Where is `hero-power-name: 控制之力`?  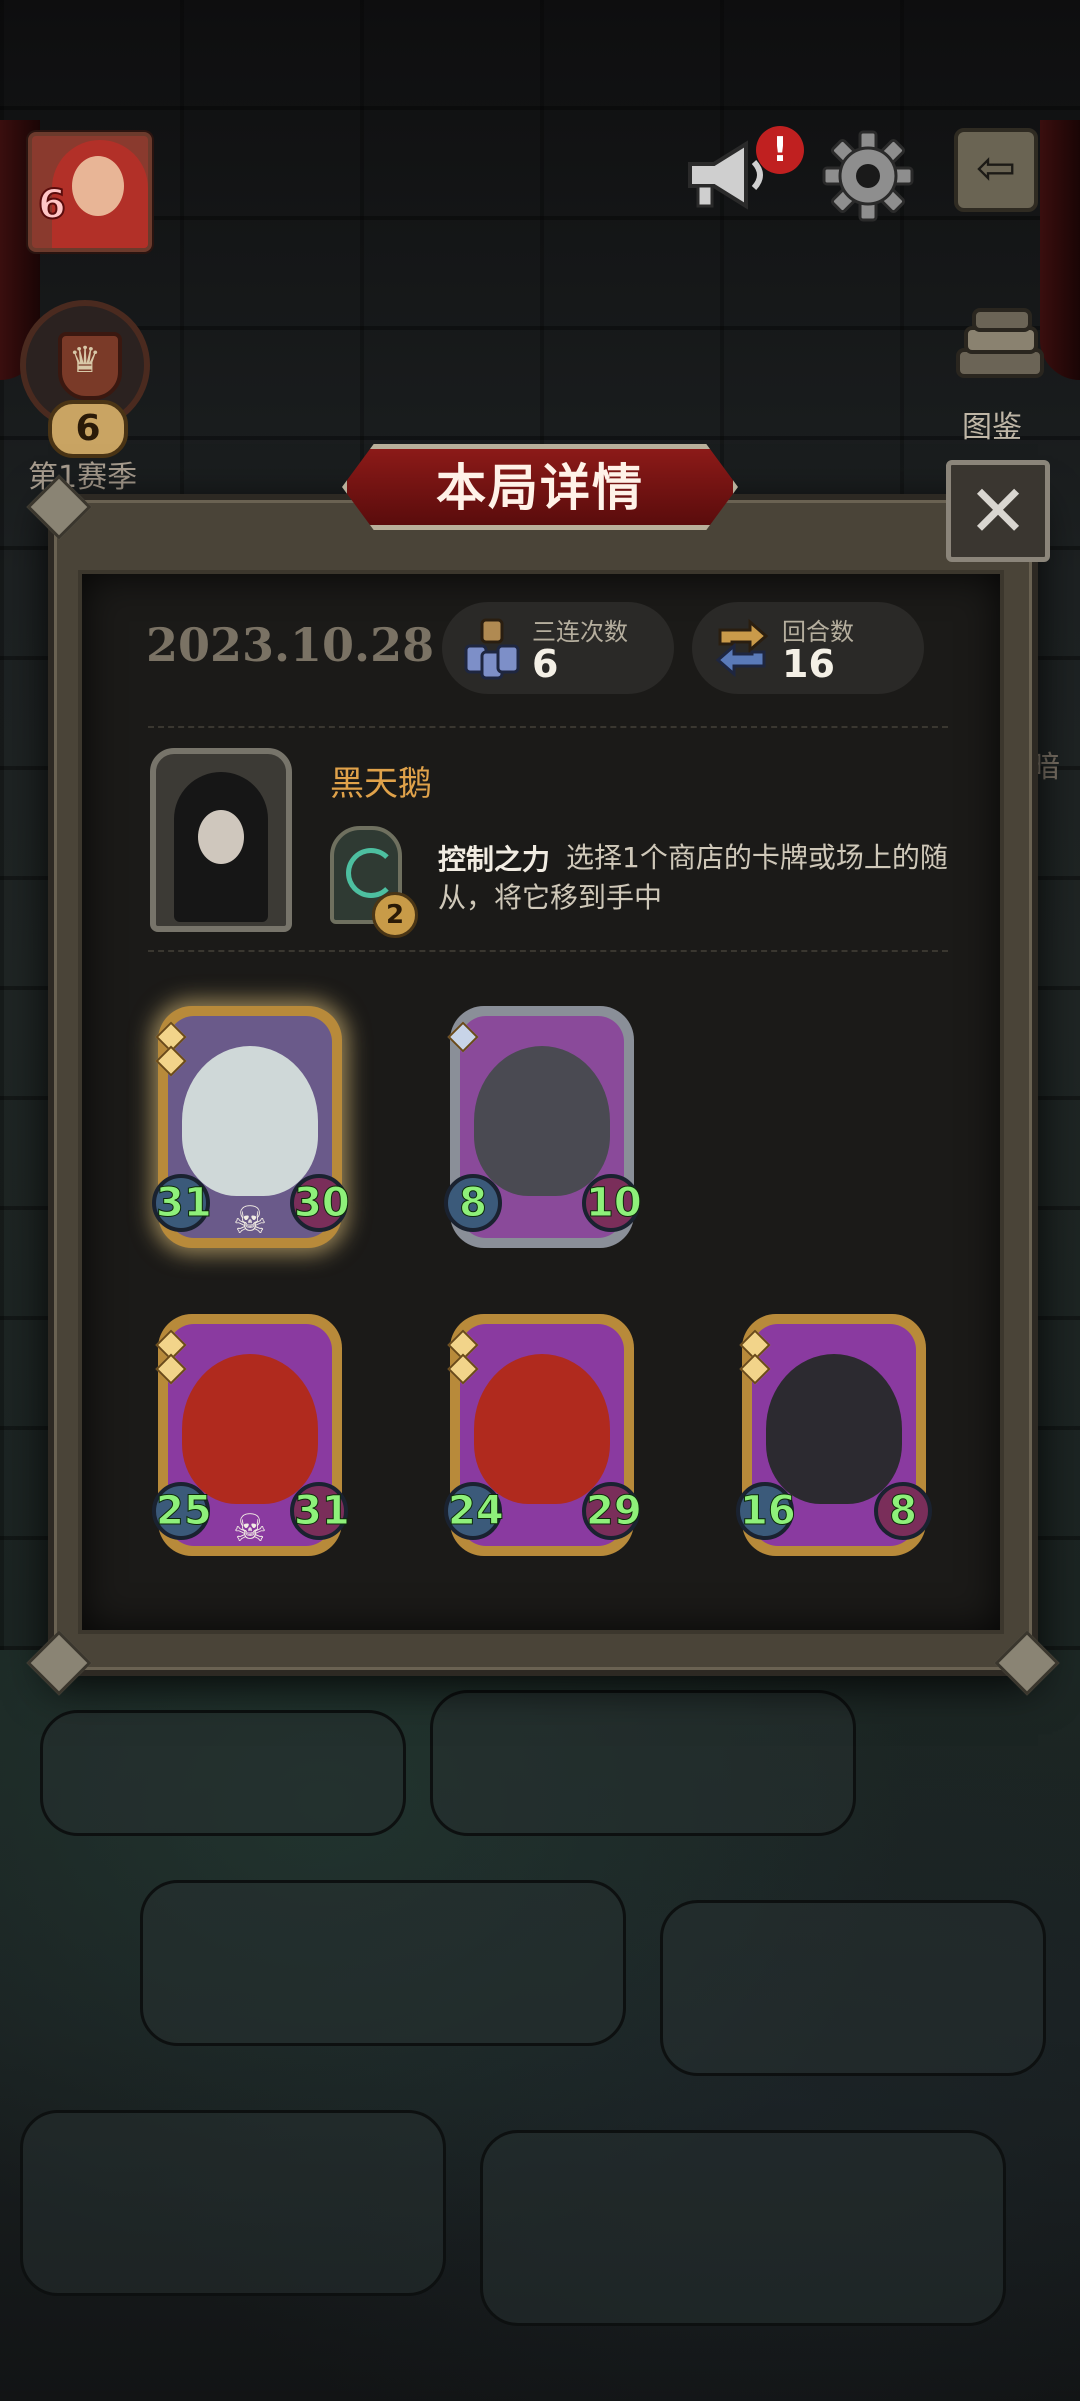
hero-power-name: 控制之力 is located at coordinates (494, 859).